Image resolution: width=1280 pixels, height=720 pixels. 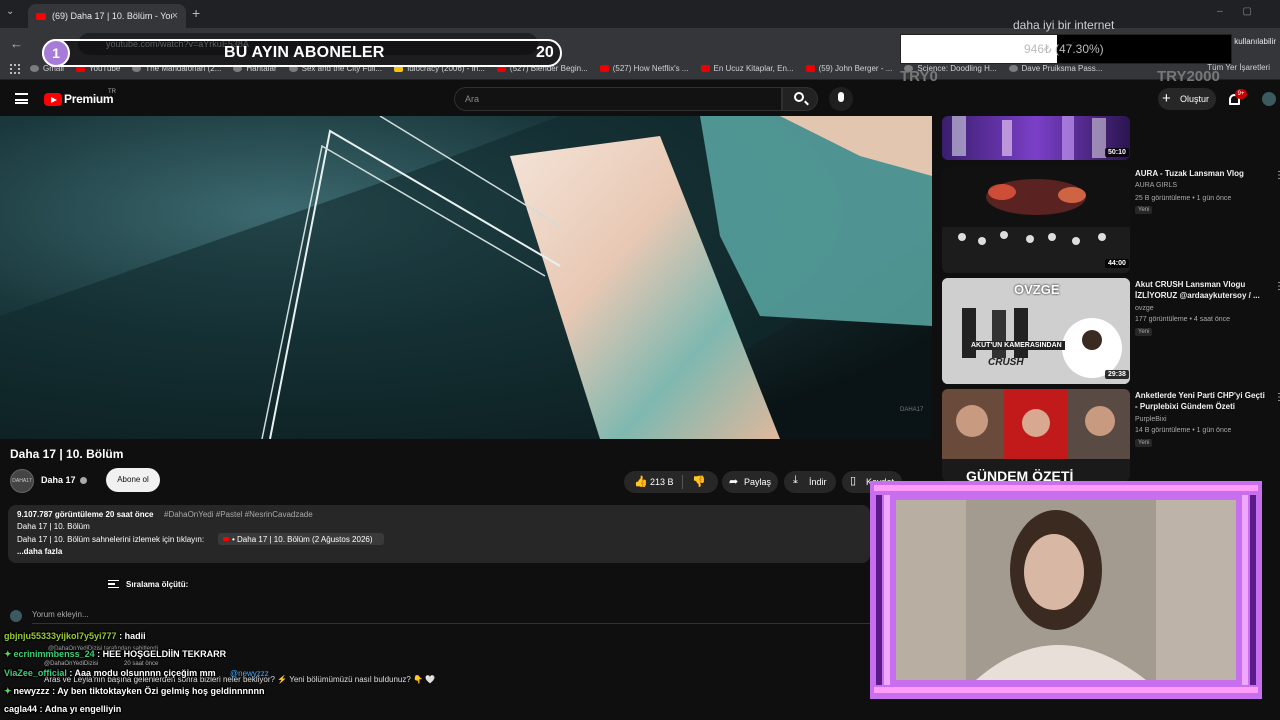 I want to click on webcam-feed, so click(x=1066, y=590).